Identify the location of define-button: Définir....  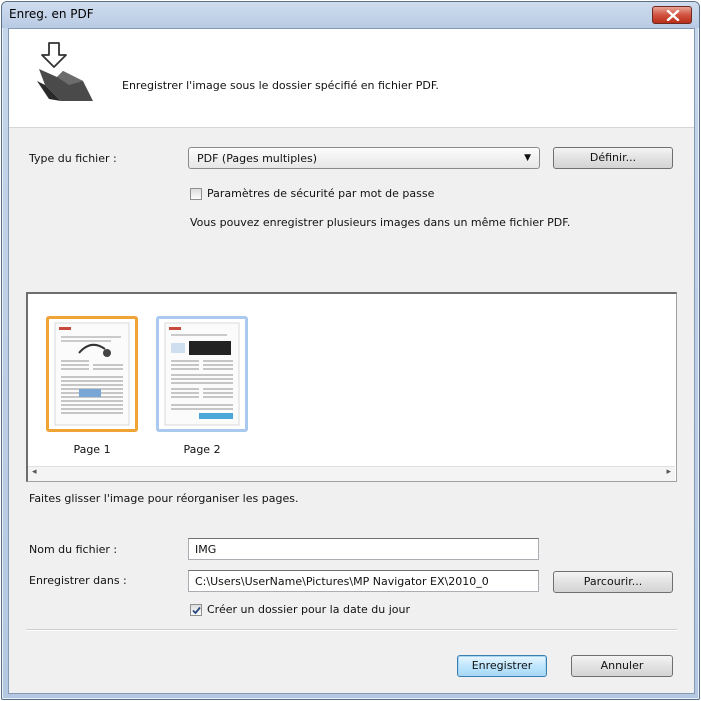
(613, 158).